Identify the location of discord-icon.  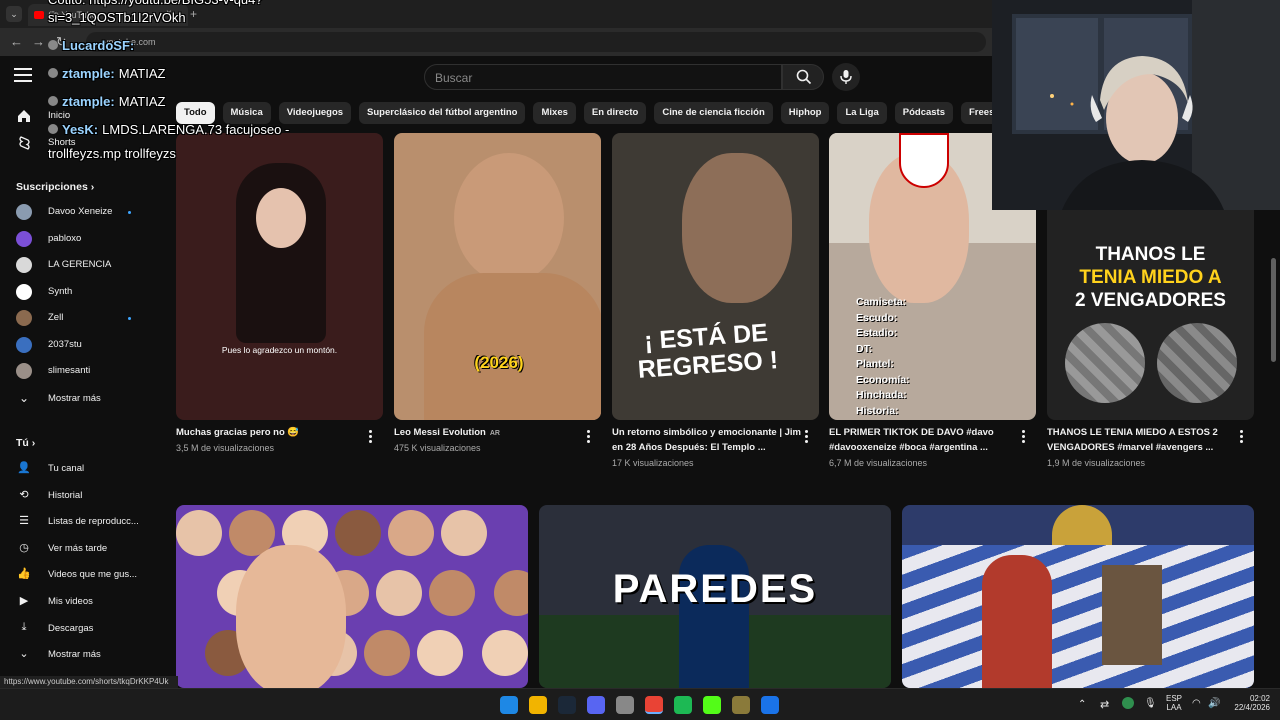
(596, 705).